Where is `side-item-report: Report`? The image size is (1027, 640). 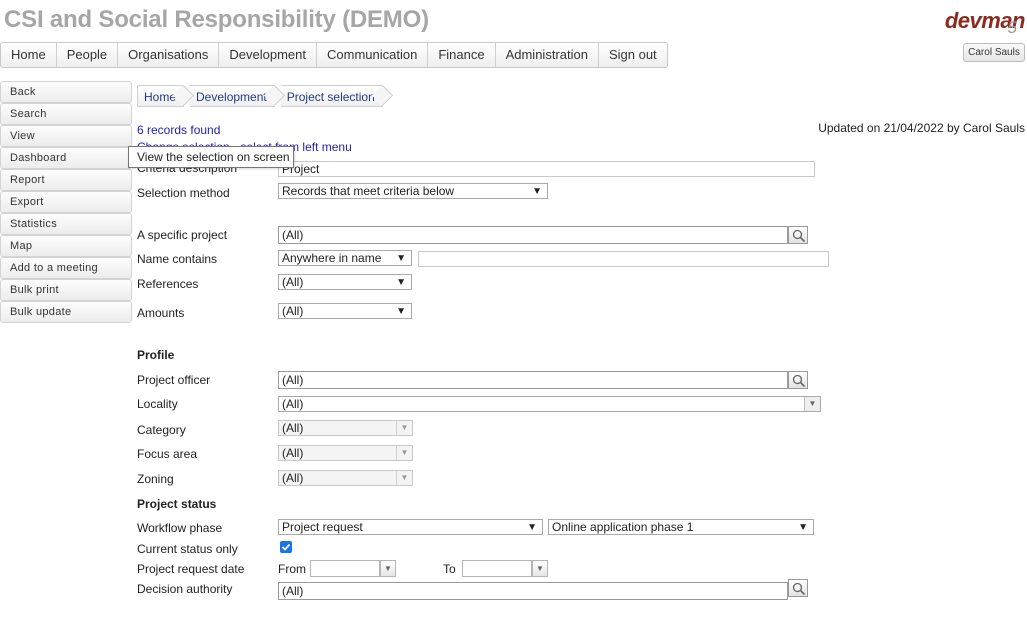
side-item-report: Report is located at coordinates (66, 180).